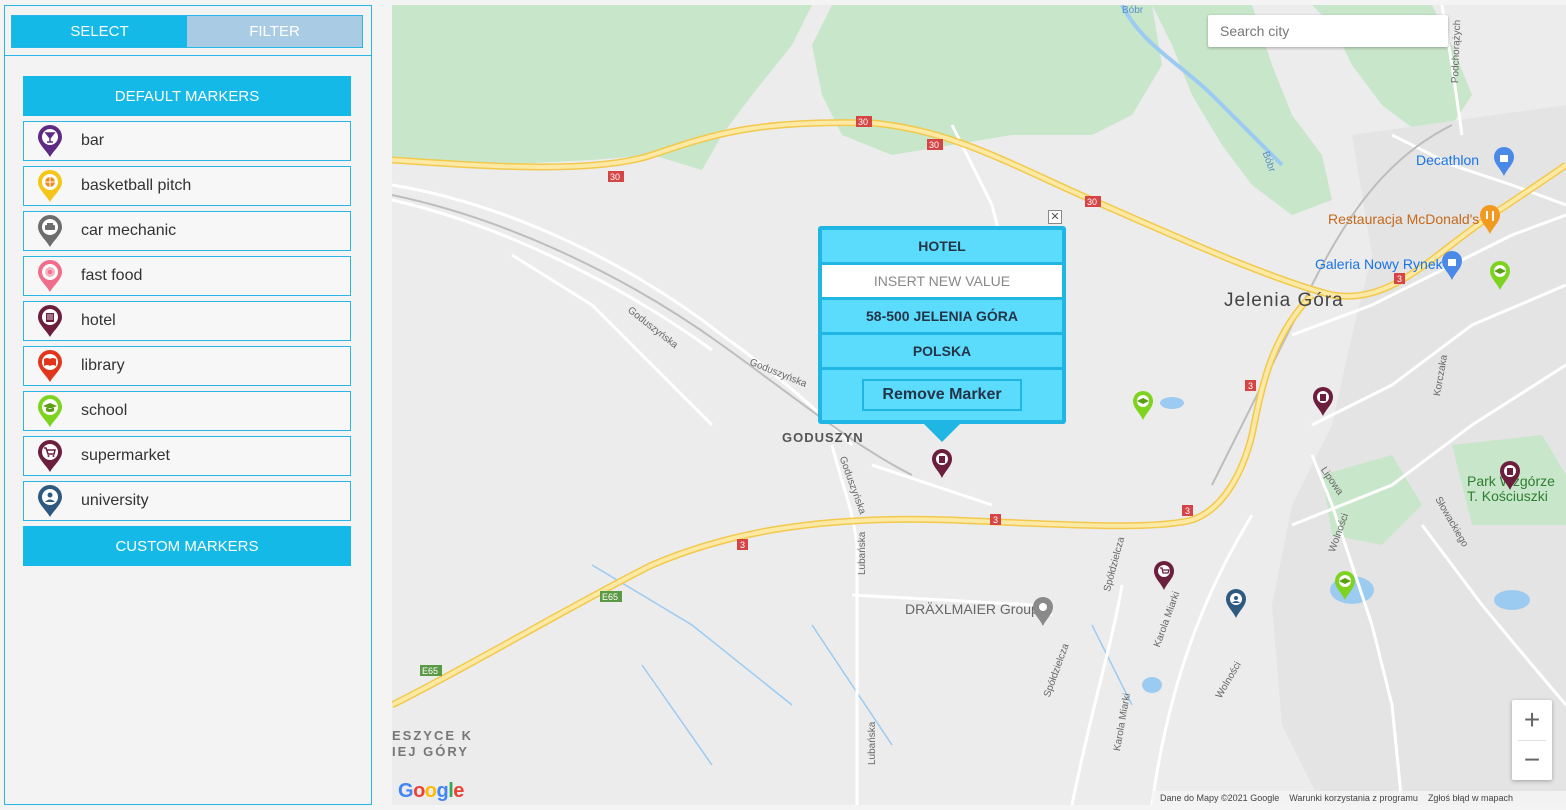  What do you see at coordinates (187, 456) in the screenshot?
I see `marker-item-supermarket: supermarket` at bounding box center [187, 456].